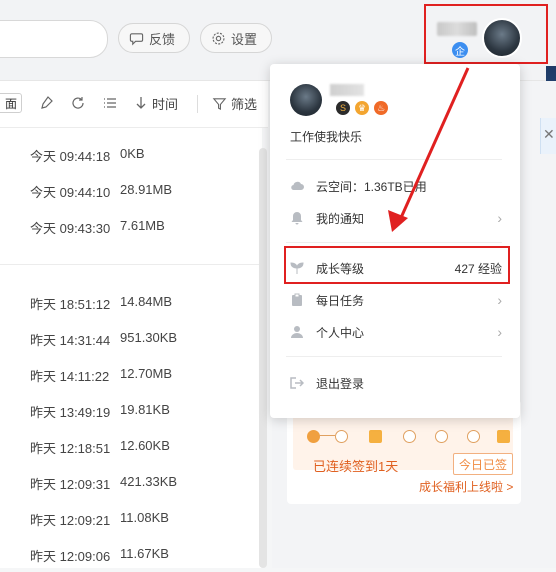 Image resolution: width=556 pixels, height=572 pixels. Describe the element at coordinates (70, 192) in the screenshot. I see `file-time: 今天 09:44:10` at that location.